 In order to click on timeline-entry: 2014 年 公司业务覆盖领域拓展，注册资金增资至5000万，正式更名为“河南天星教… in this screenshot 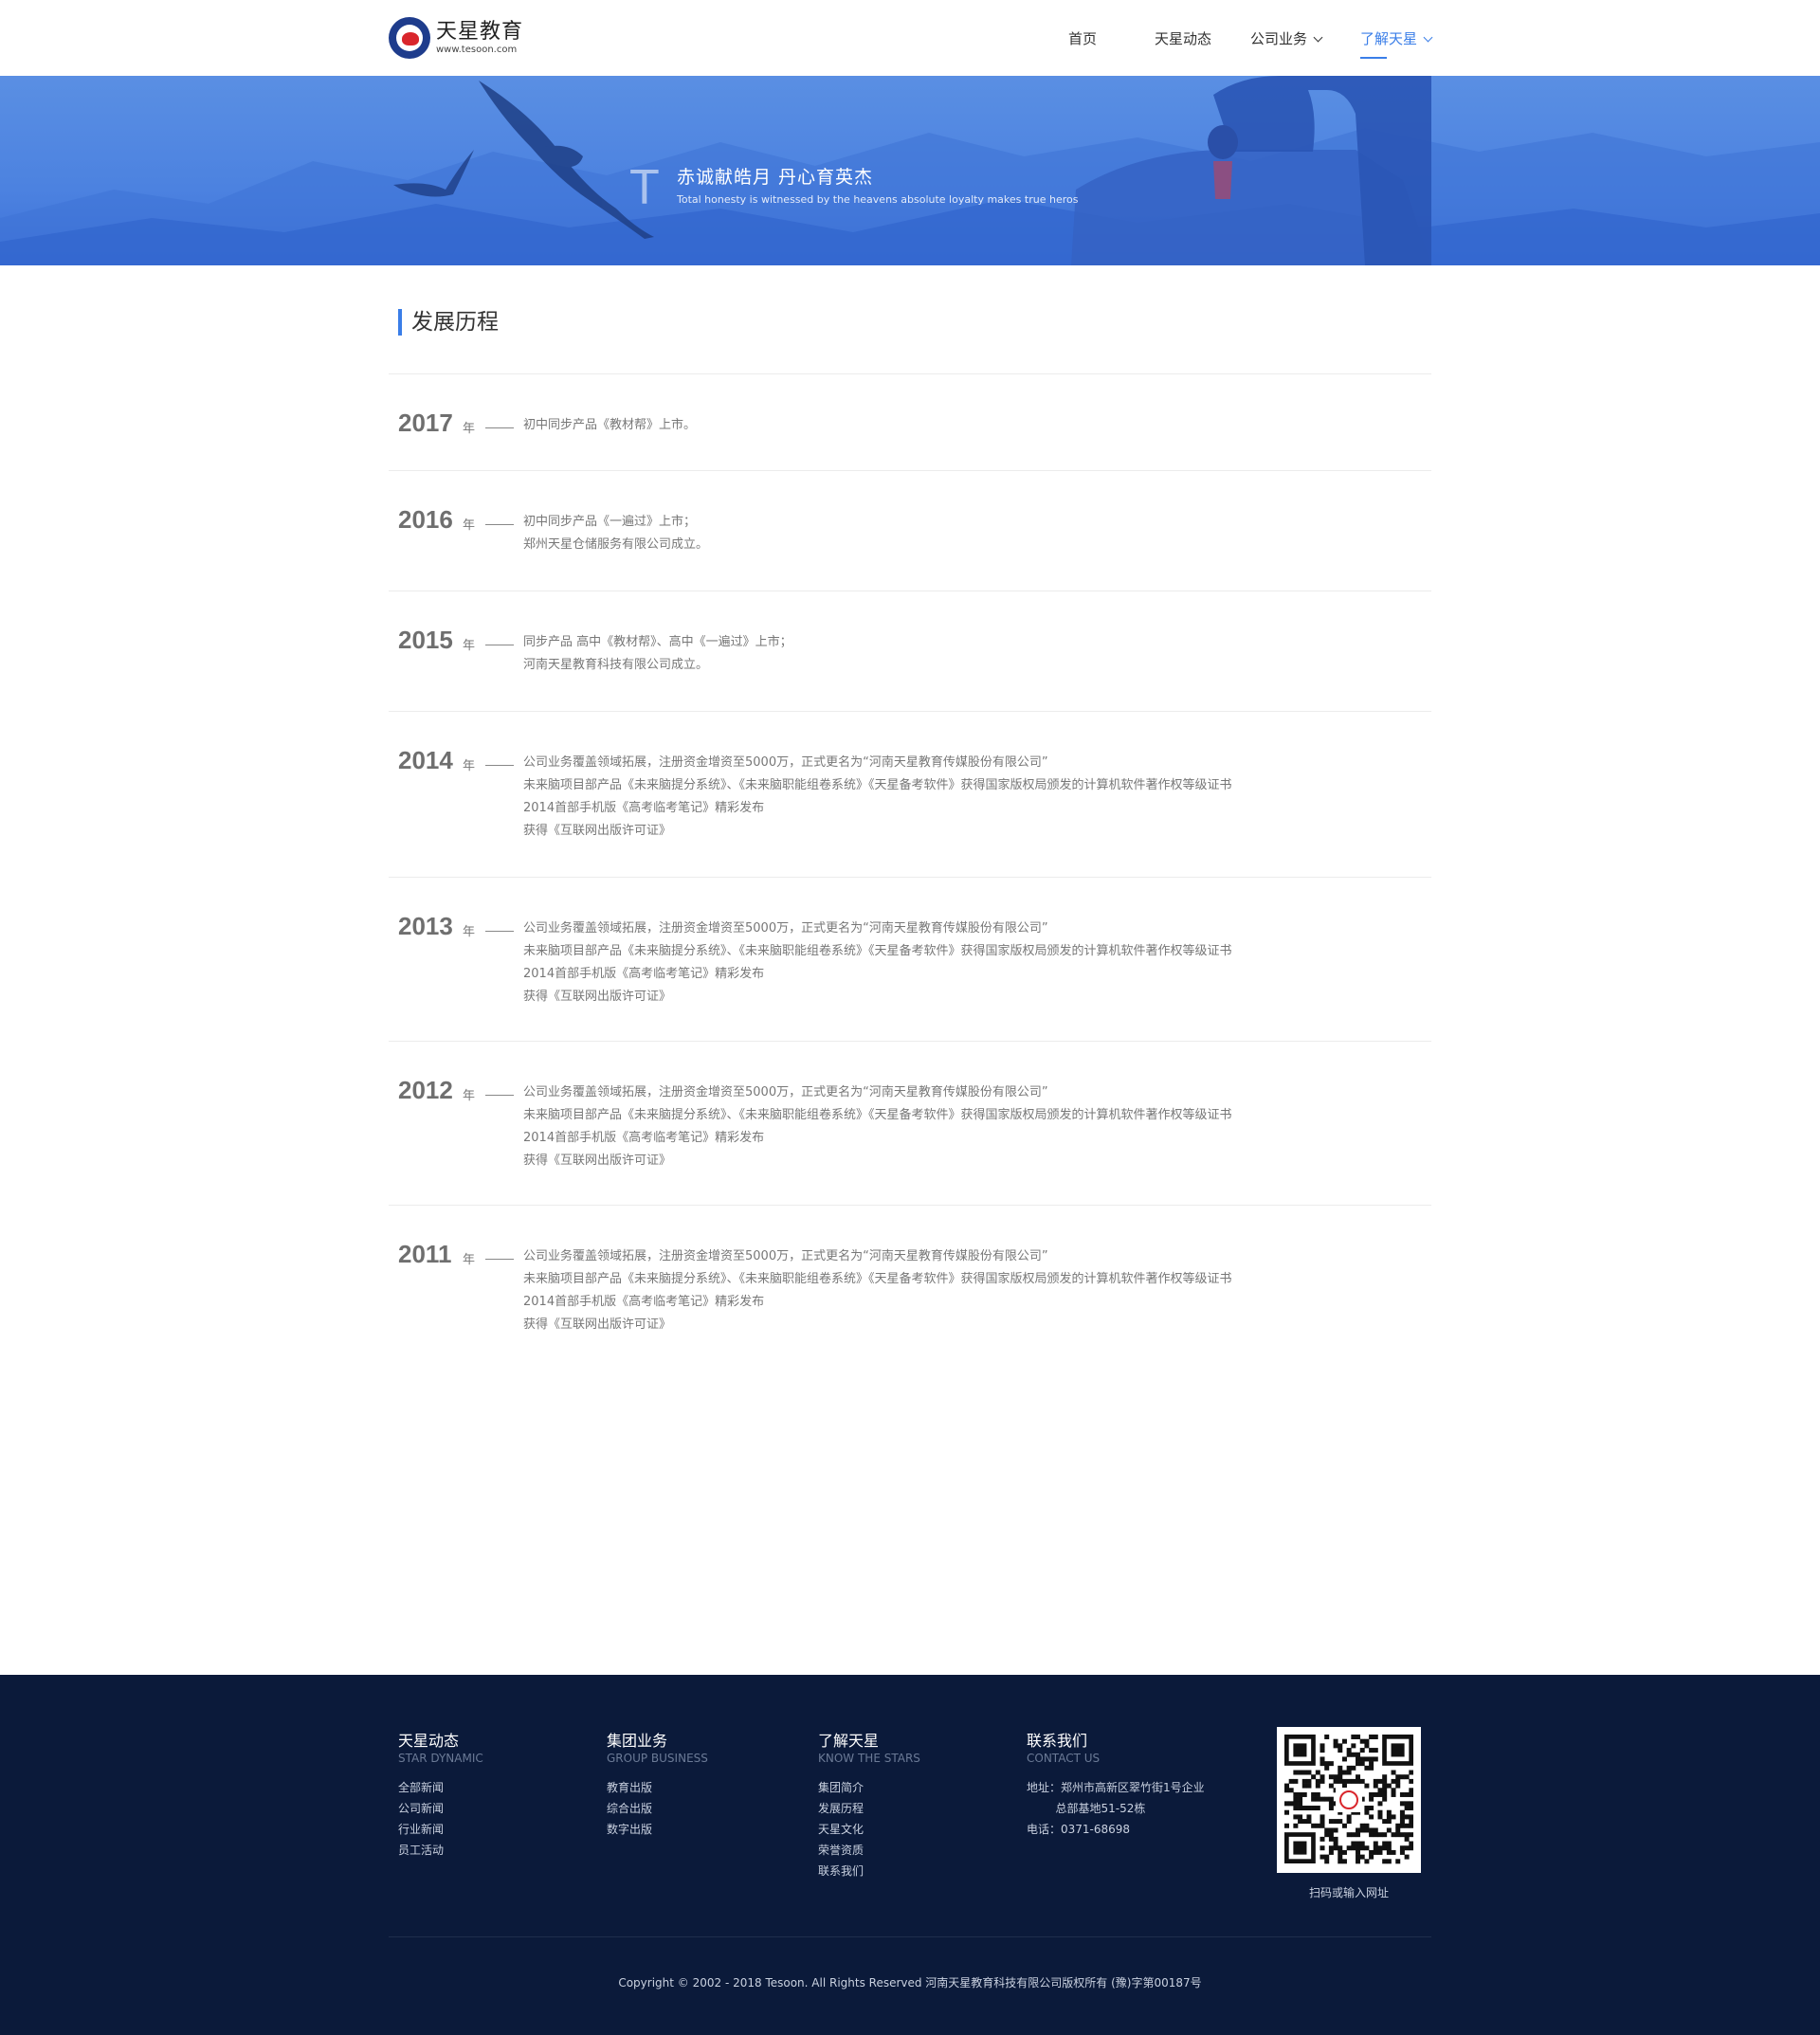, I will do `click(910, 794)`.